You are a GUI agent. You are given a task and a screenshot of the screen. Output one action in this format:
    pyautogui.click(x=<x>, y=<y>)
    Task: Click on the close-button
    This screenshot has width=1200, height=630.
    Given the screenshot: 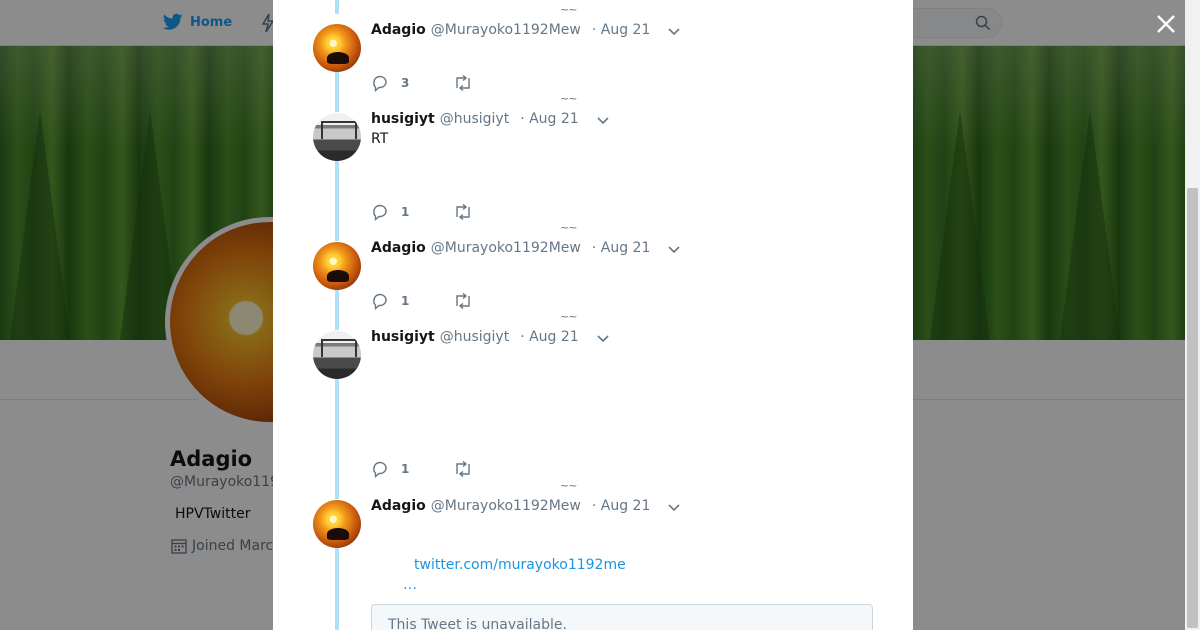 What is the action you would take?
    pyautogui.click(x=1166, y=24)
    